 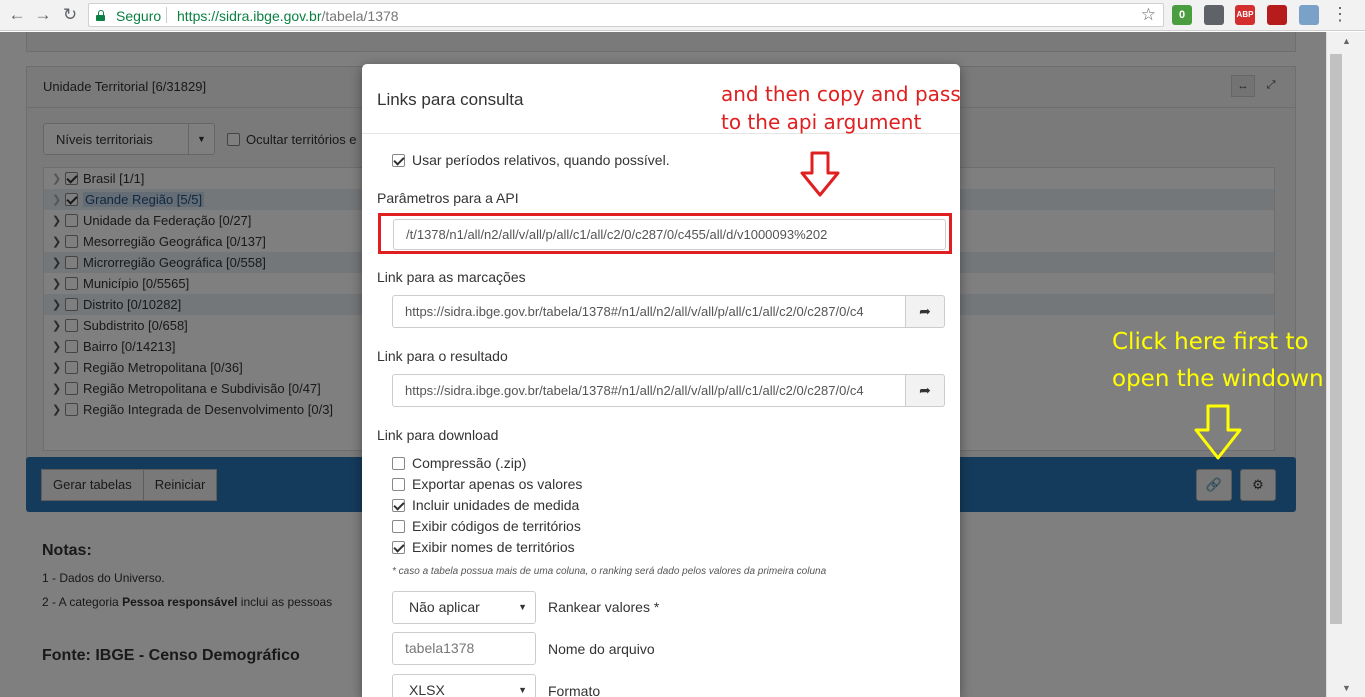 What do you see at coordinates (1345, 364) in the screenshot?
I see `page-scrollbar: ▲ ▼` at bounding box center [1345, 364].